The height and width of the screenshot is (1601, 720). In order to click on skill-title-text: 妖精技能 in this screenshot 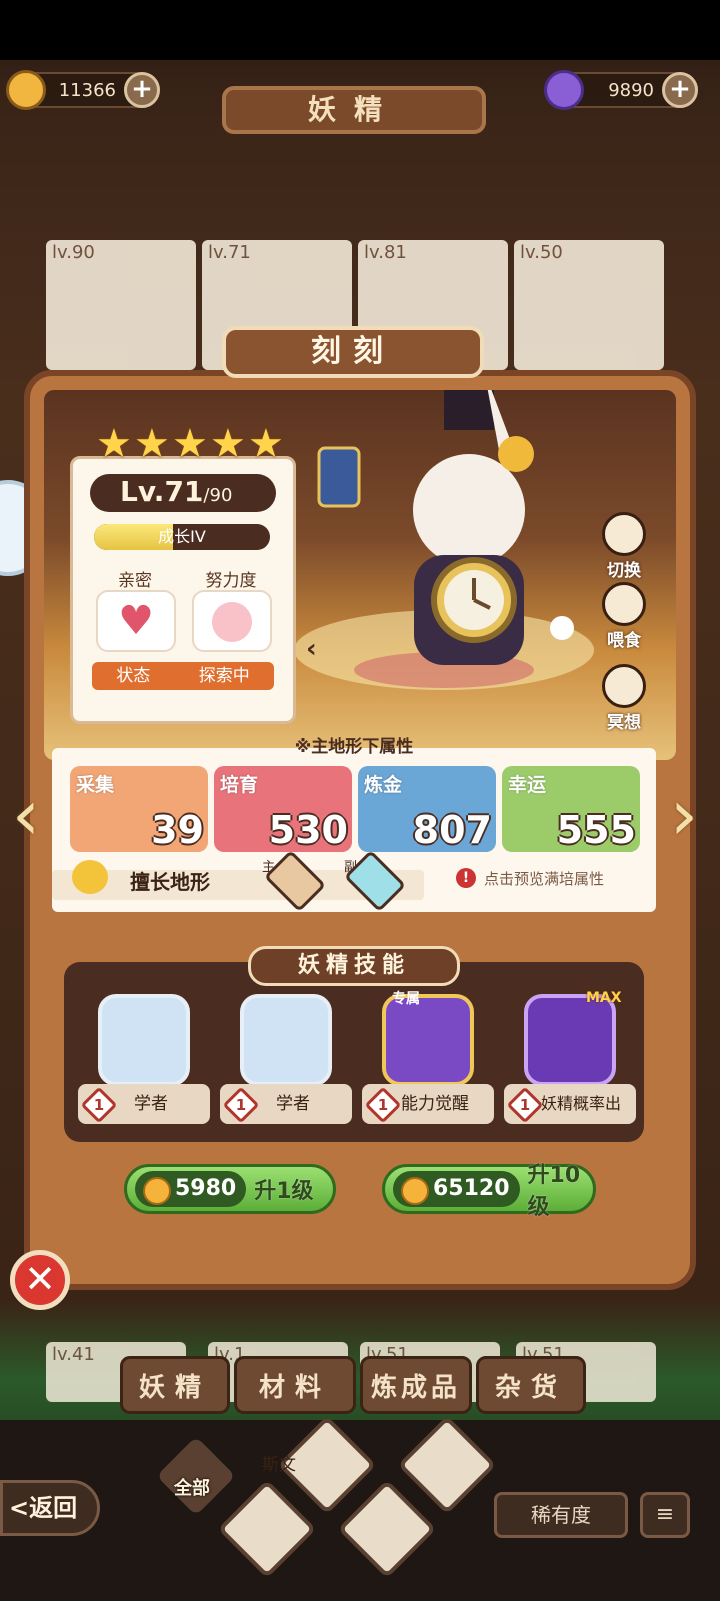, I will do `click(353, 965)`.